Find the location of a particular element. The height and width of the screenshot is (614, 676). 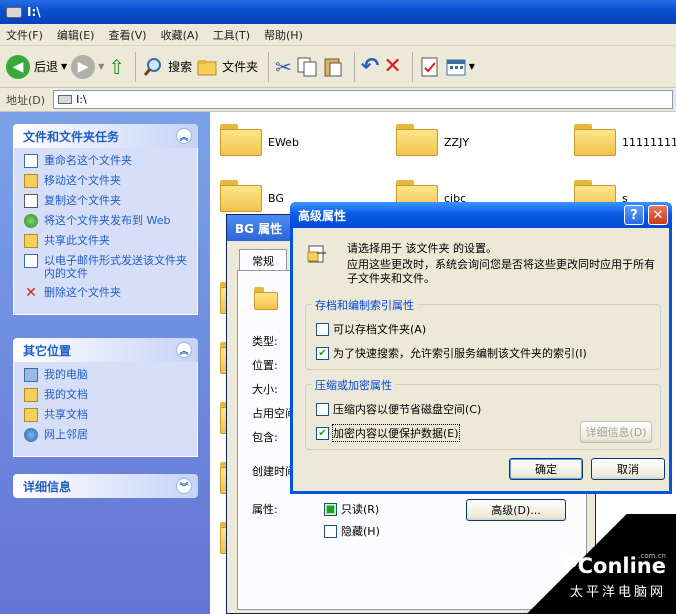

back-button: ◀ 后退 ▼ is located at coordinates (36, 67).